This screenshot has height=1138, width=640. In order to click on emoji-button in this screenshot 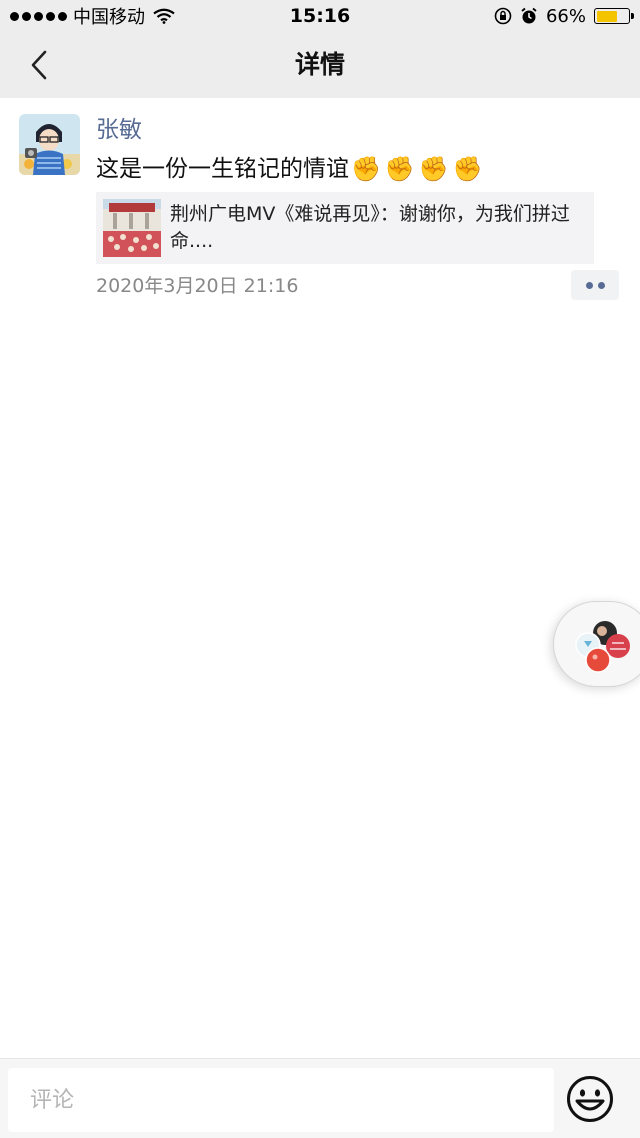, I will do `click(590, 1099)`.